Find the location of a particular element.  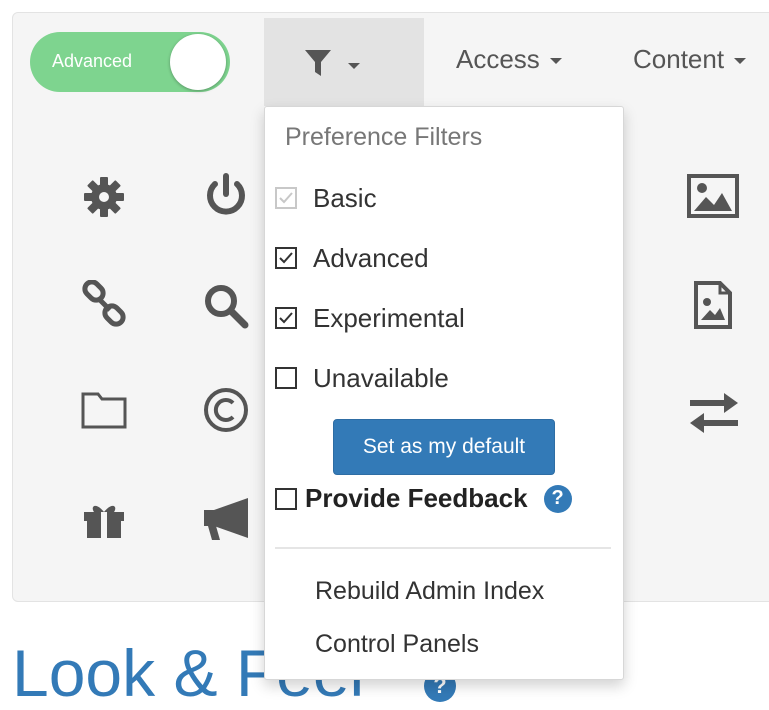

control-panels-link: Control Panels is located at coordinates (397, 644).